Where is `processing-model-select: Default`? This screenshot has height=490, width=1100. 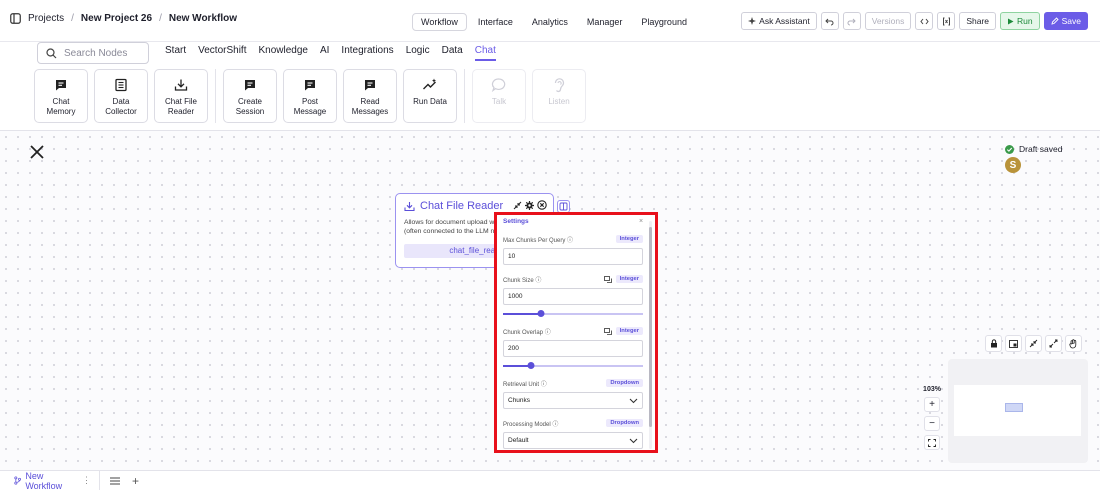
processing-model-select: Default is located at coordinates (573, 440).